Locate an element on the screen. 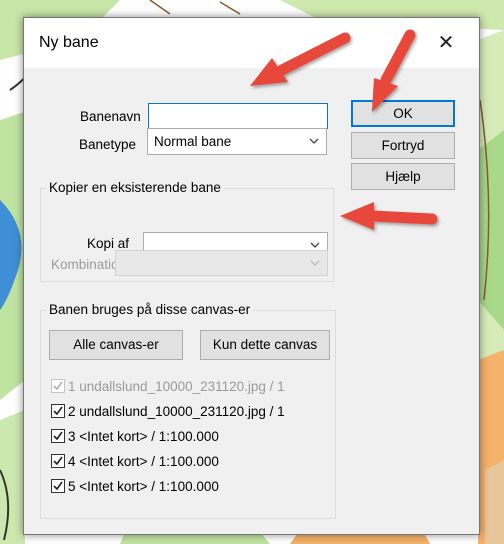  this-canvas-only-button: Kun dette canvas is located at coordinates (265, 345).